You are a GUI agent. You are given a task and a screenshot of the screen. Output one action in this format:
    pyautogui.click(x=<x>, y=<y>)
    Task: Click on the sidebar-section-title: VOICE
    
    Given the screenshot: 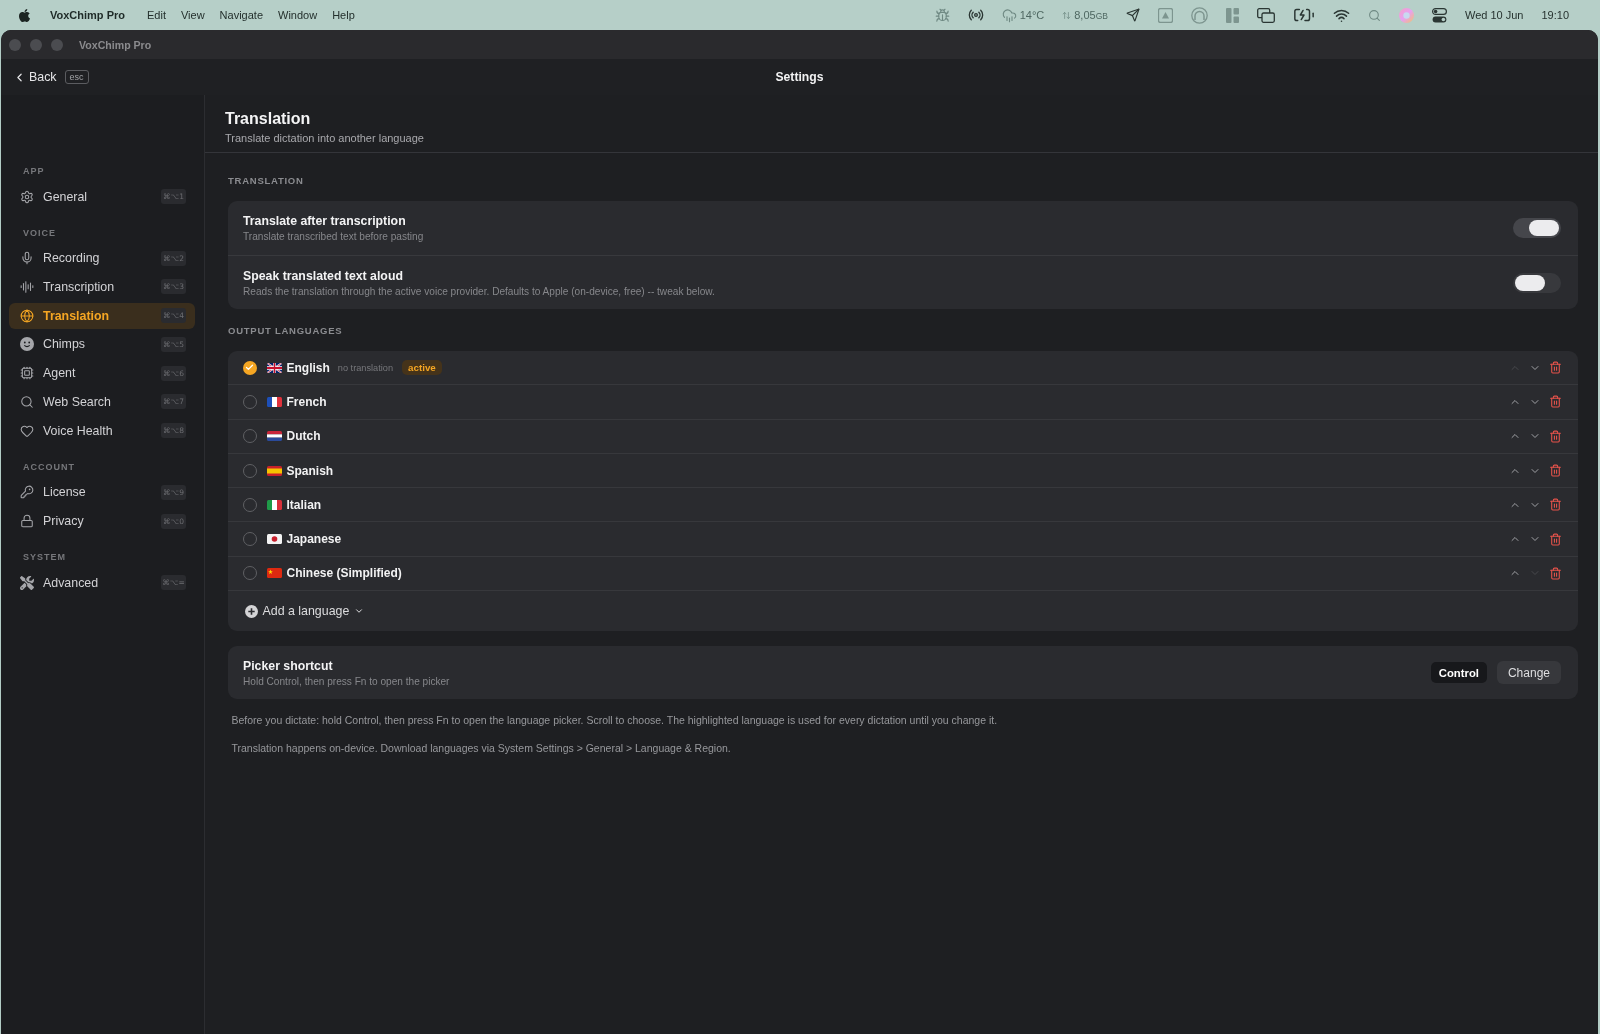 What is the action you would take?
    pyautogui.click(x=39, y=233)
    